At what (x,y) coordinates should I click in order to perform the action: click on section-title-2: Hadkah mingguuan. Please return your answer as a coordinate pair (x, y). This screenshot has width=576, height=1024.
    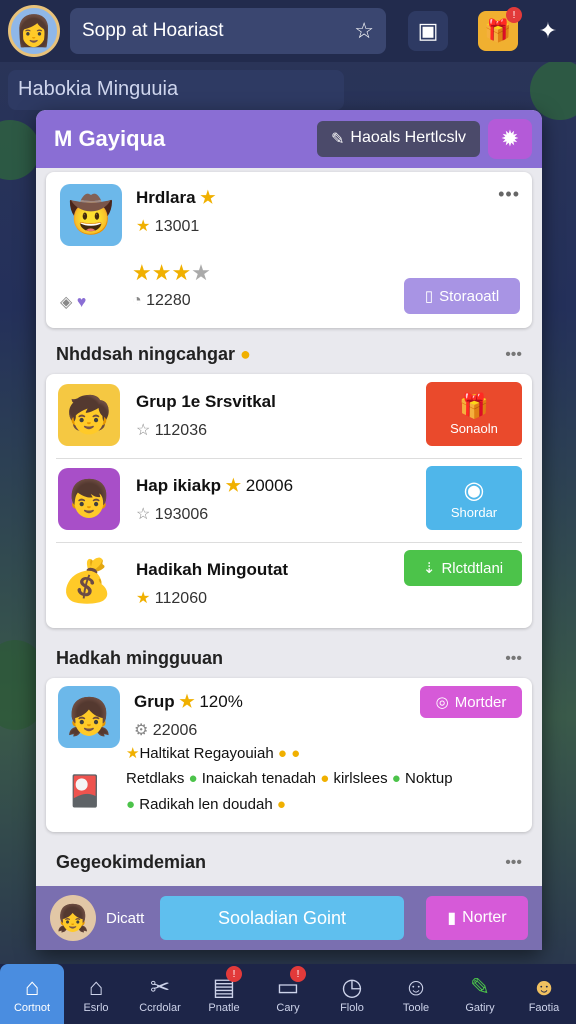
    Looking at the image, I should click on (140, 658).